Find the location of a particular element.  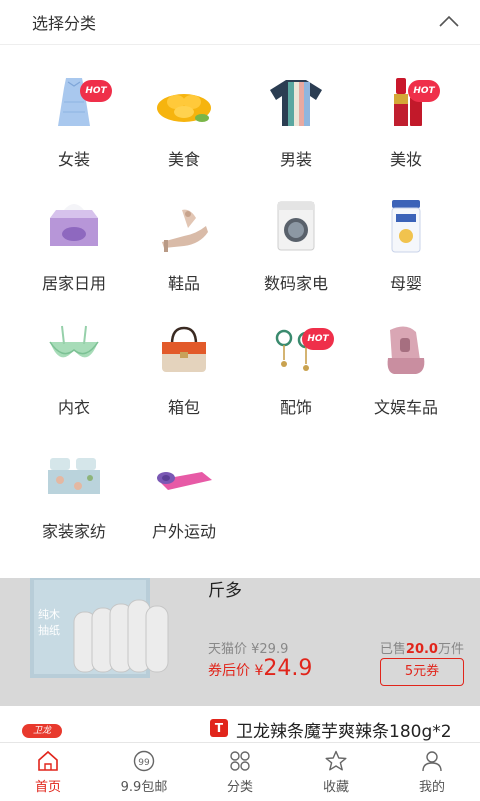

home-icon is located at coordinates (48, 760).